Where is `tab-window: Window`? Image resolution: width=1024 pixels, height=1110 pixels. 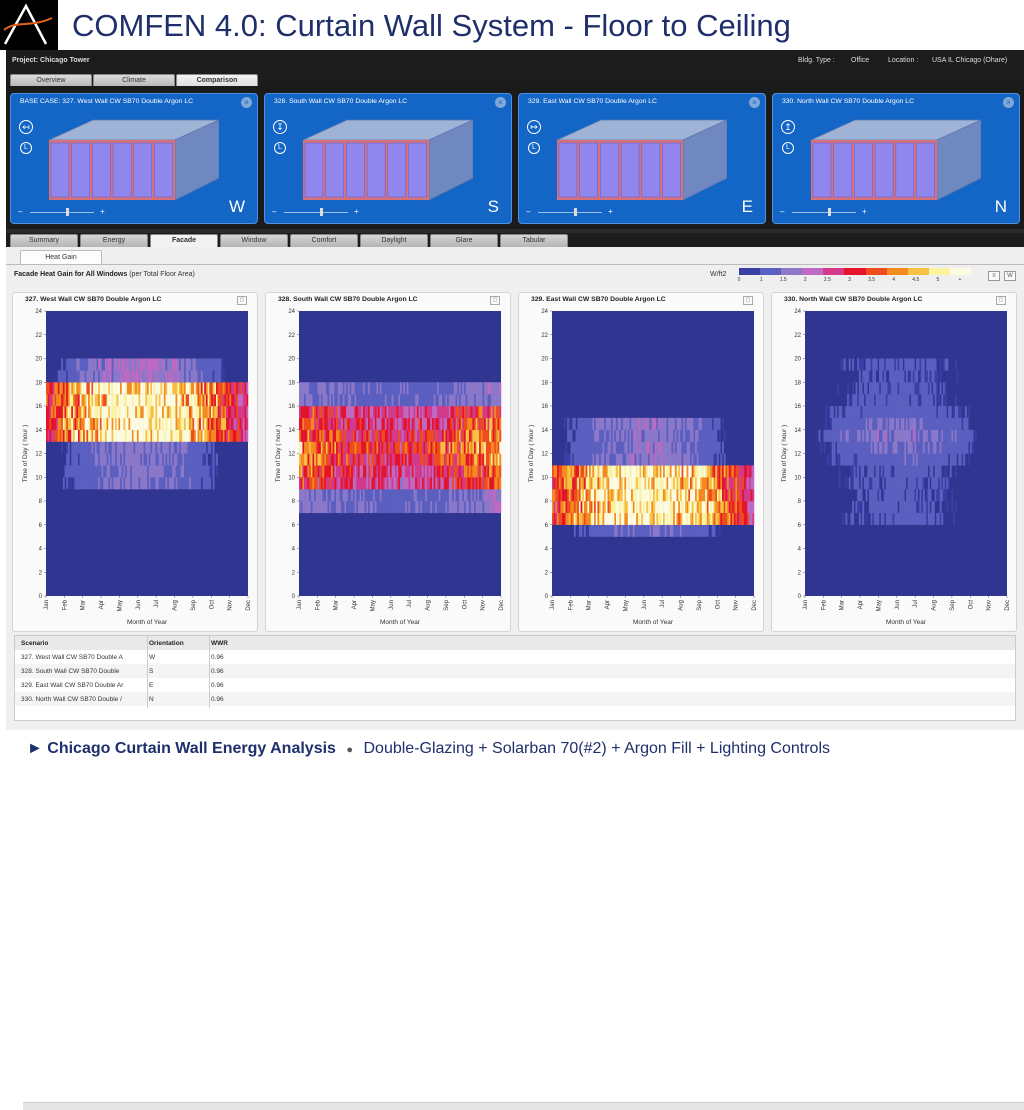 tab-window: Window is located at coordinates (254, 240).